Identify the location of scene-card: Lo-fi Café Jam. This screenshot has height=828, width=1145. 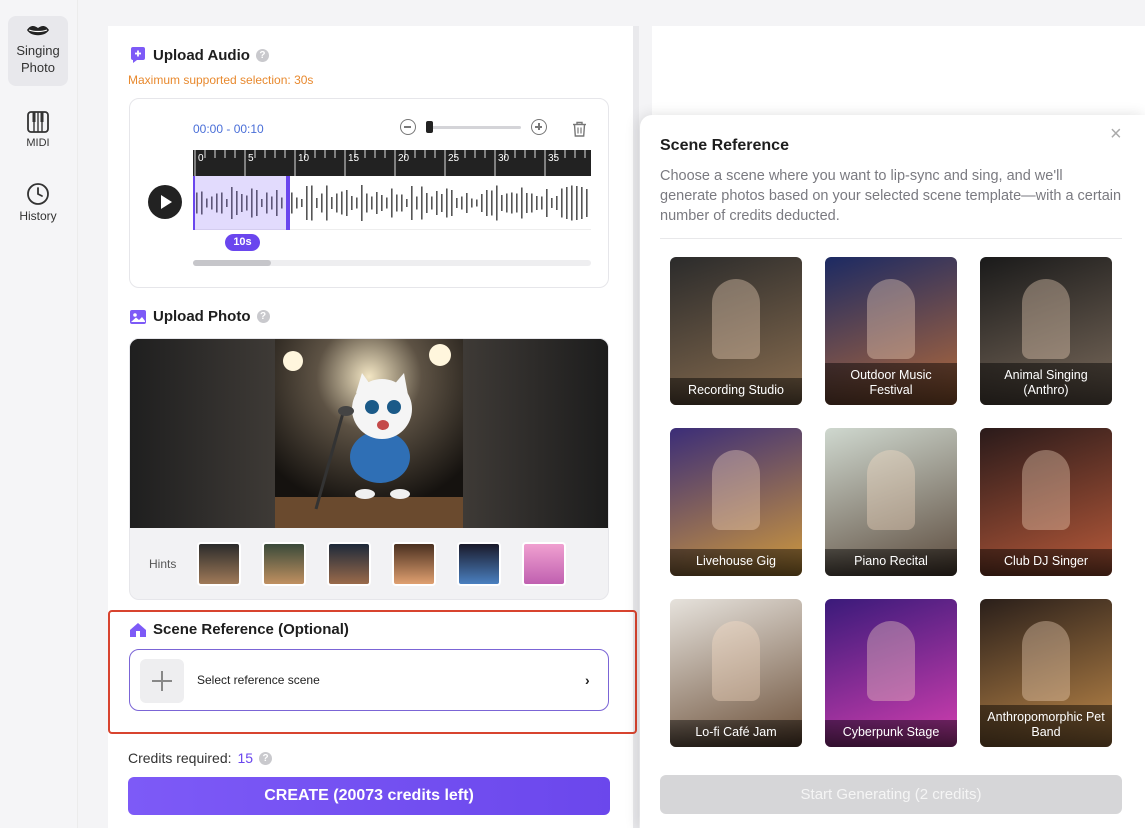
(736, 673).